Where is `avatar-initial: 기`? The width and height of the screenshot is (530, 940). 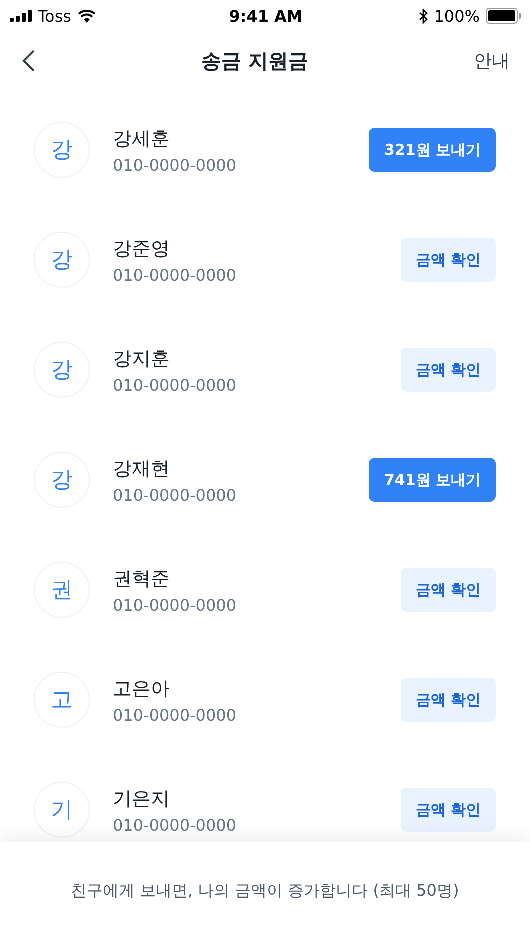 avatar-initial: 기 is located at coordinates (62, 810).